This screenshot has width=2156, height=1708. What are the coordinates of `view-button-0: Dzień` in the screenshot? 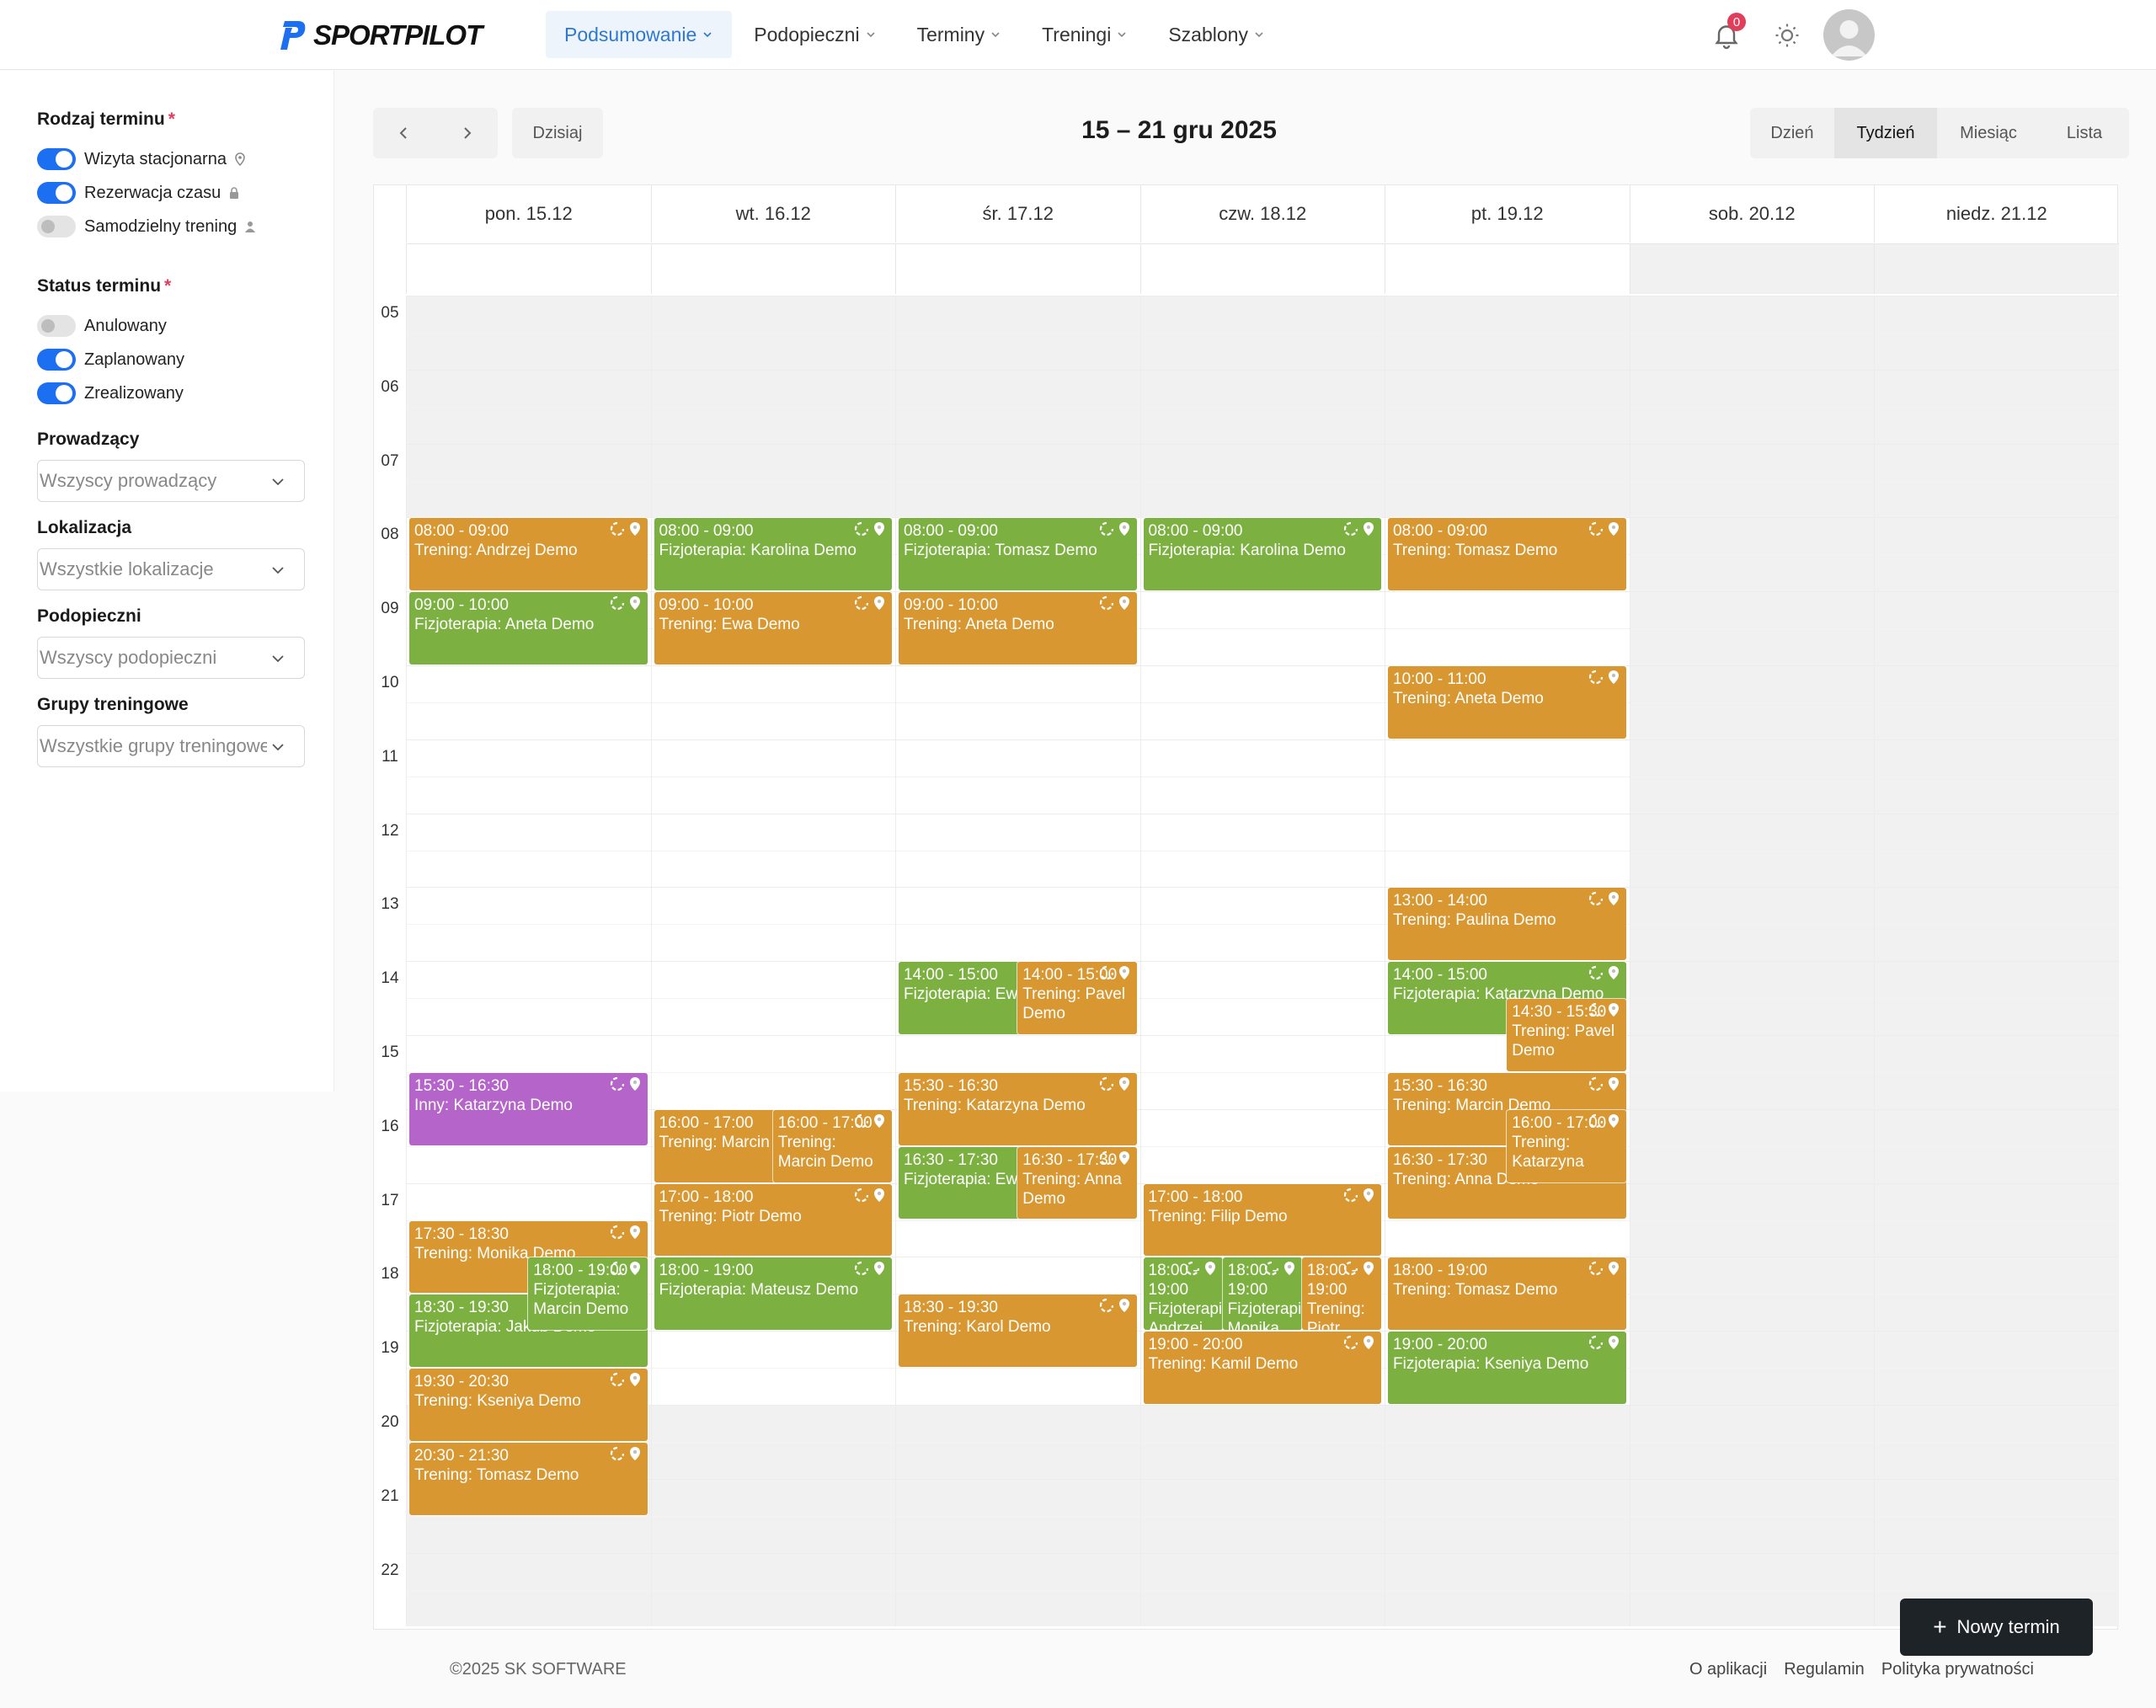 It's located at (1792, 133).